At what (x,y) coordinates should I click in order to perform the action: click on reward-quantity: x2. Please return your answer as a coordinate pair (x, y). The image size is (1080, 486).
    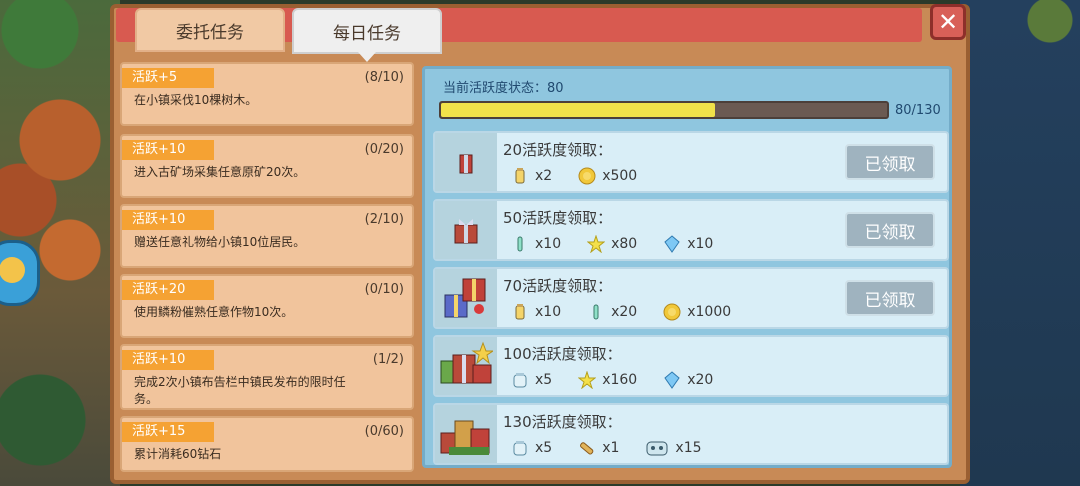
    Looking at the image, I should click on (544, 176).